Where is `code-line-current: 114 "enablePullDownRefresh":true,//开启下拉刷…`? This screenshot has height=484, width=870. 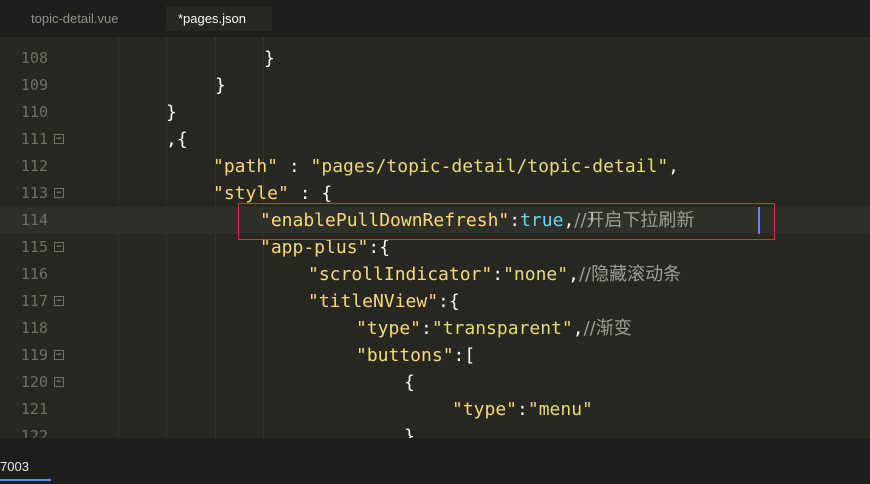 code-line-current: 114 "enablePullDownRefresh":true,//开启下拉刷… is located at coordinates (435, 220).